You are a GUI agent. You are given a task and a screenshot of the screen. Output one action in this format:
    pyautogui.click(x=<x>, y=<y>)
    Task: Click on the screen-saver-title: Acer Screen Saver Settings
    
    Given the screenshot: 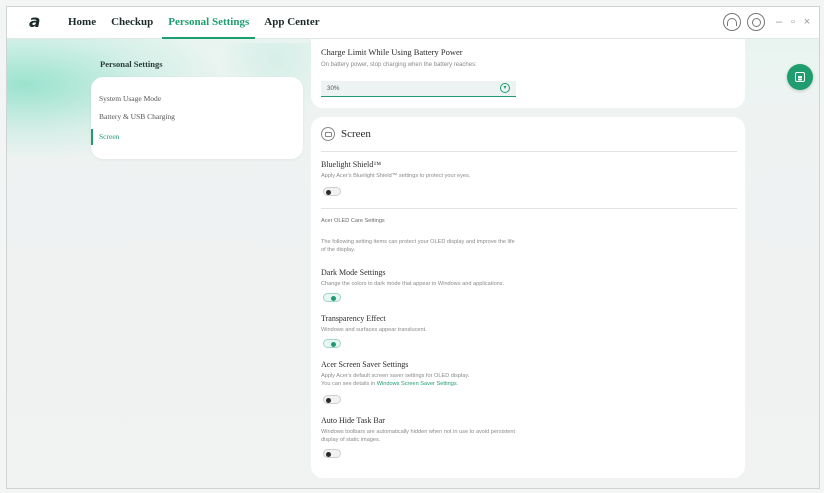 What is the action you would take?
    pyautogui.click(x=365, y=364)
    